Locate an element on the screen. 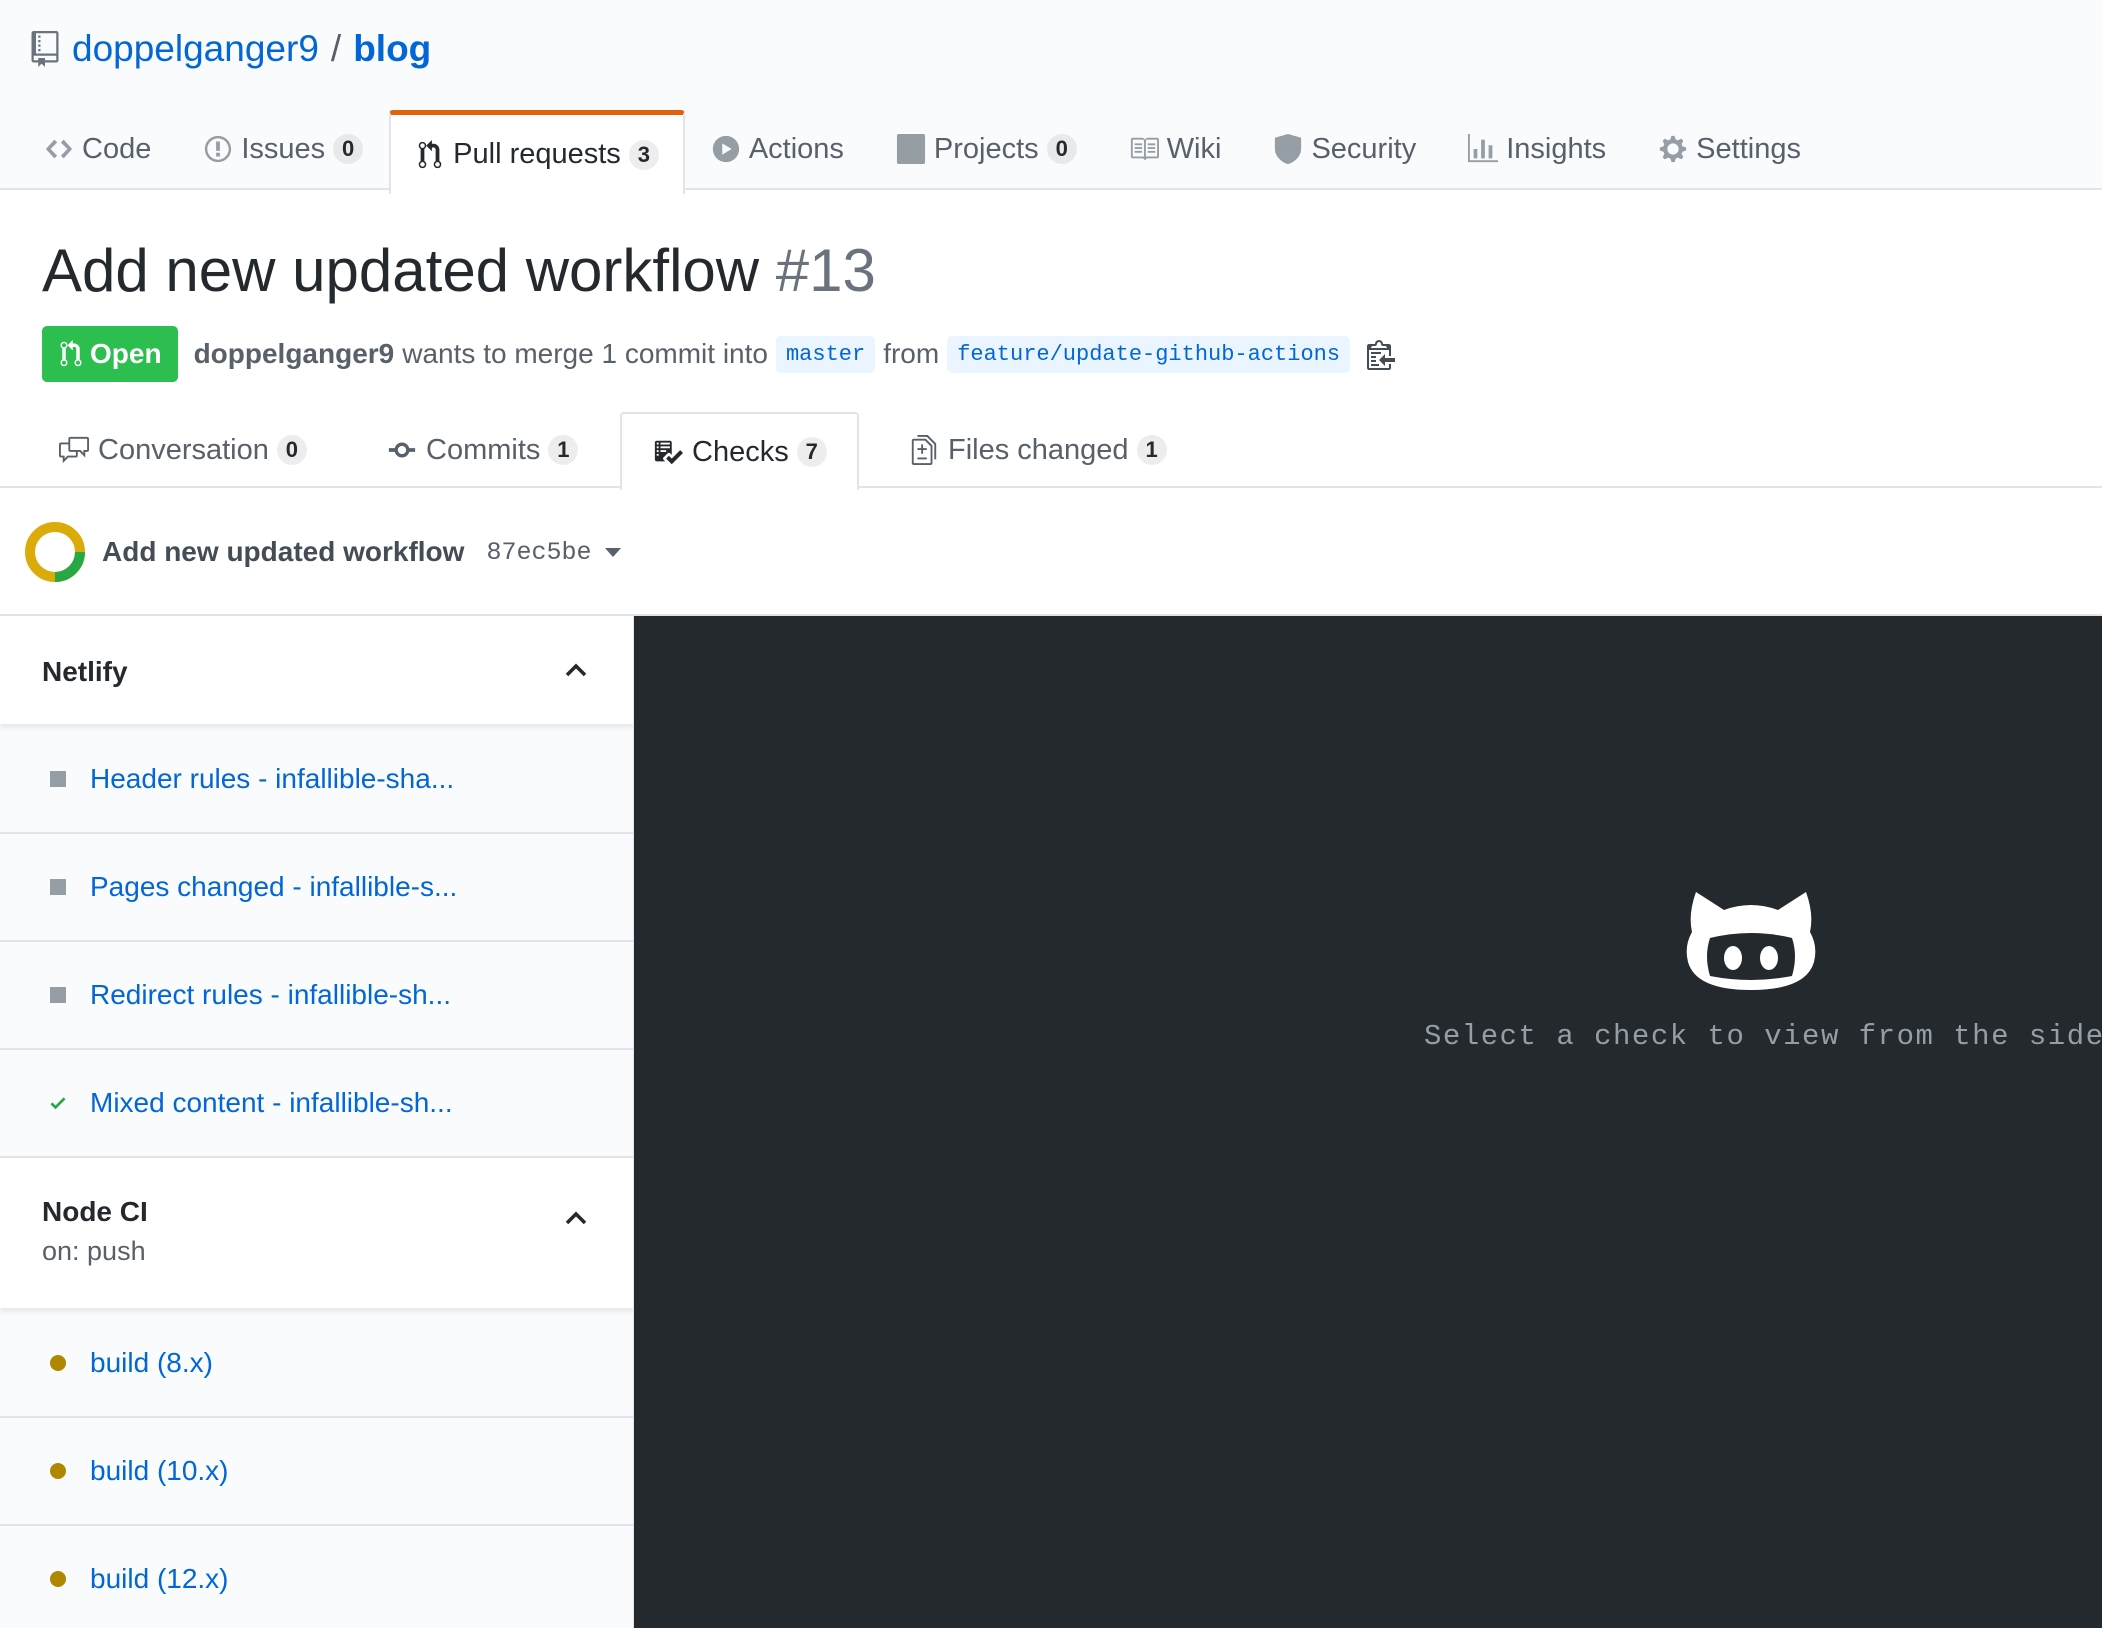 This screenshot has height=1628, width=2102. check-group-trigger: on: push is located at coordinates (94, 1251).